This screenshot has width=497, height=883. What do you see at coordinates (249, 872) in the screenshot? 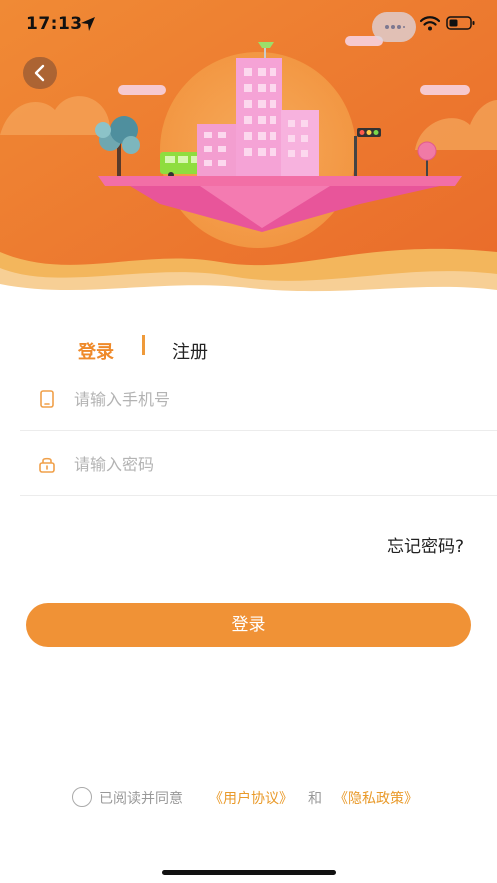
I see `home-indicator` at bounding box center [249, 872].